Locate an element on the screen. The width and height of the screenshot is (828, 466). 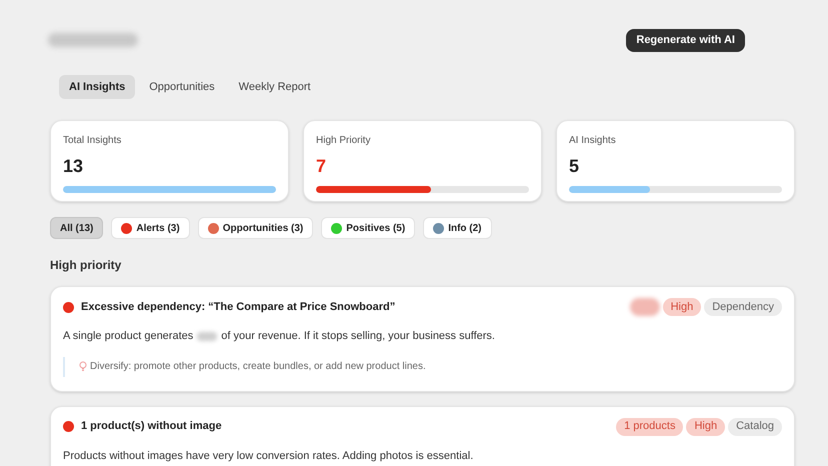
filter-chip: Info (2) is located at coordinates (457, 228).